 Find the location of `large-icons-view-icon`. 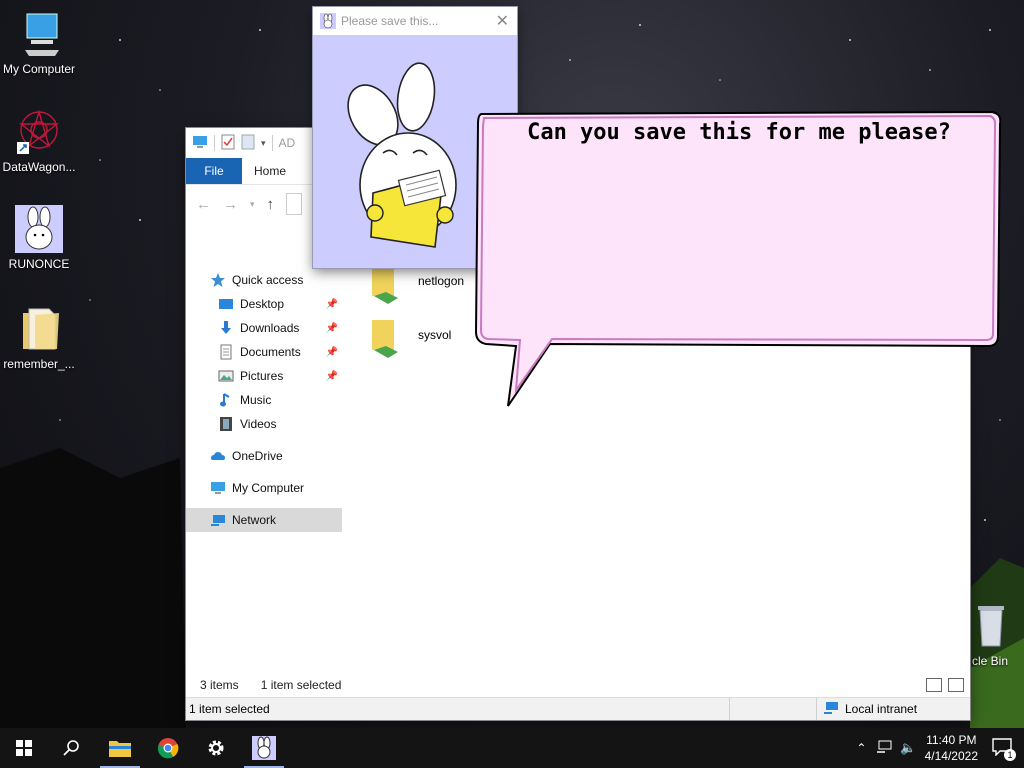

large-icons-view-icon is located at coordinates (956, 685).